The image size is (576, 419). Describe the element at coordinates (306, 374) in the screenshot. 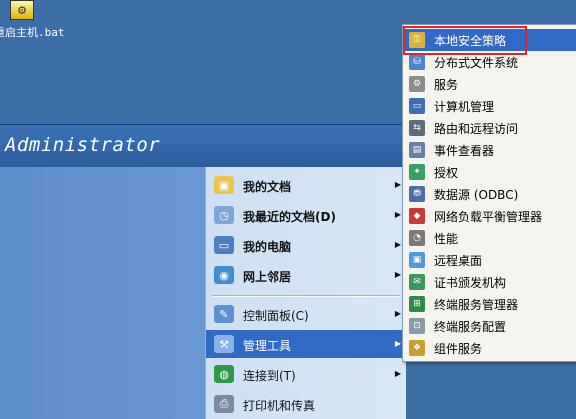

I see `menu-item-connect-to: ◍ 连接到(T) ▶` at that location.